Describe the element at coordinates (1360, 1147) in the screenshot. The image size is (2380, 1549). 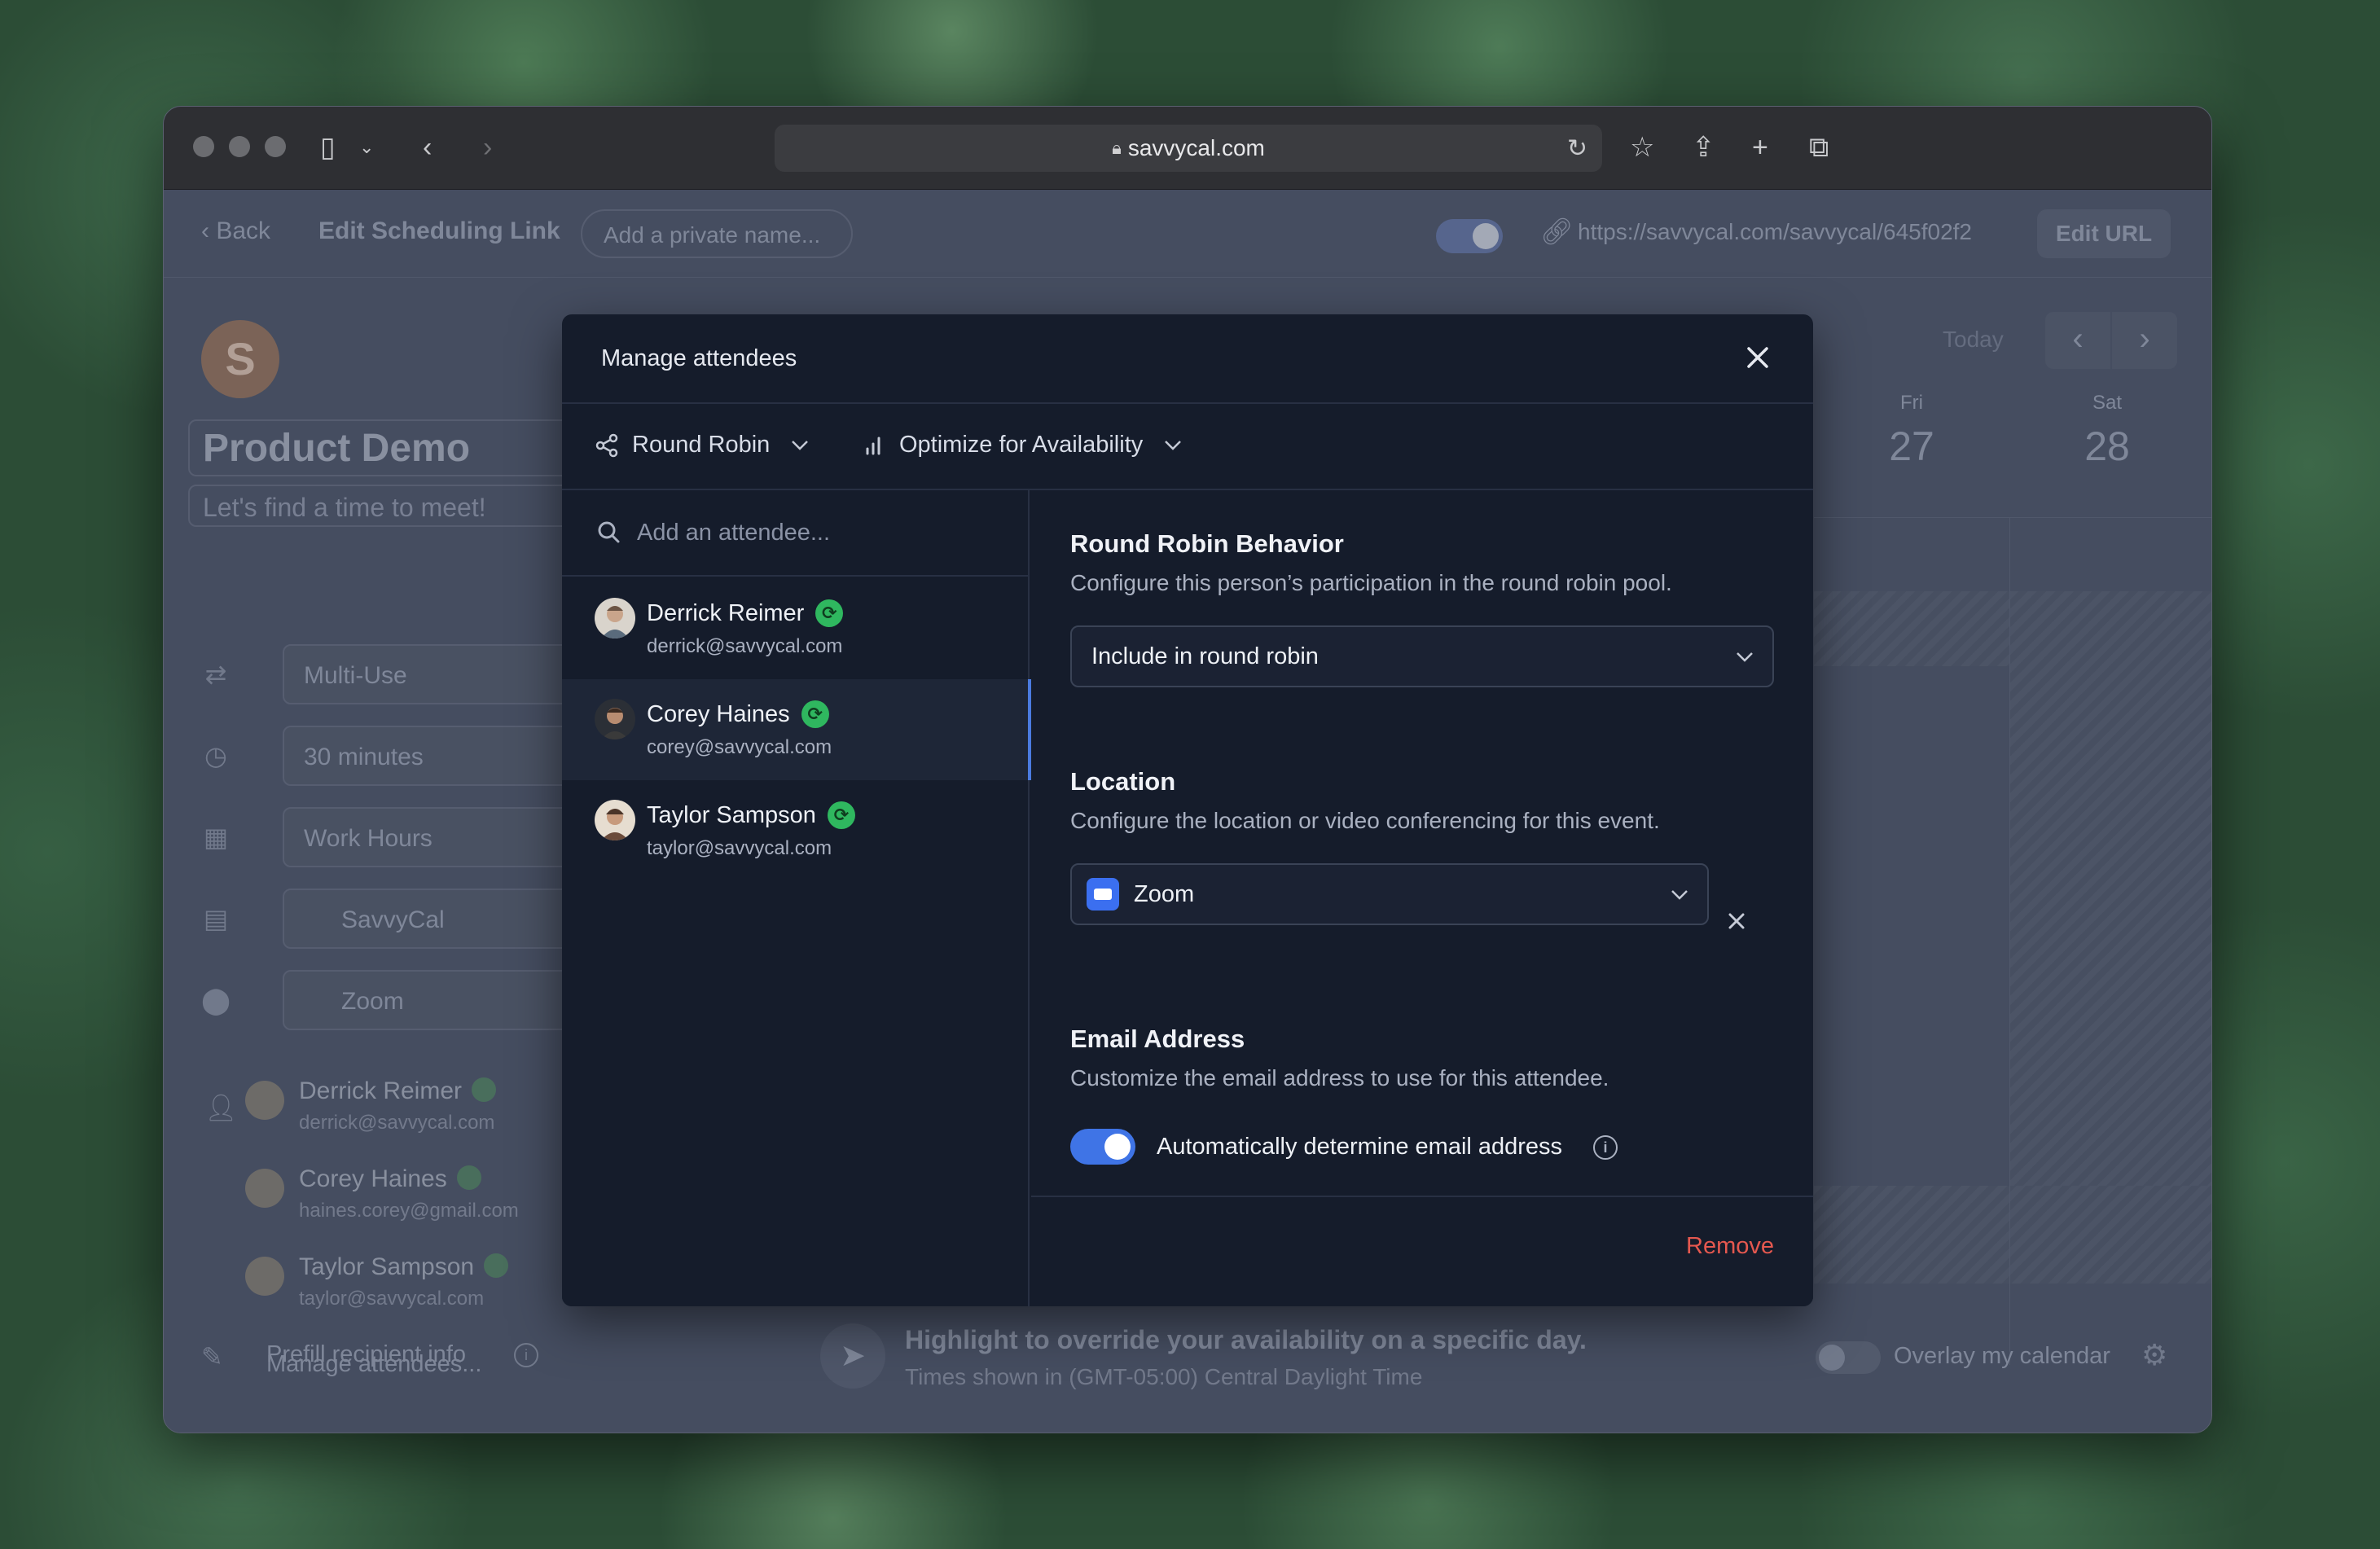
I see `auto-email-label: Automatically determine email address` at that location.